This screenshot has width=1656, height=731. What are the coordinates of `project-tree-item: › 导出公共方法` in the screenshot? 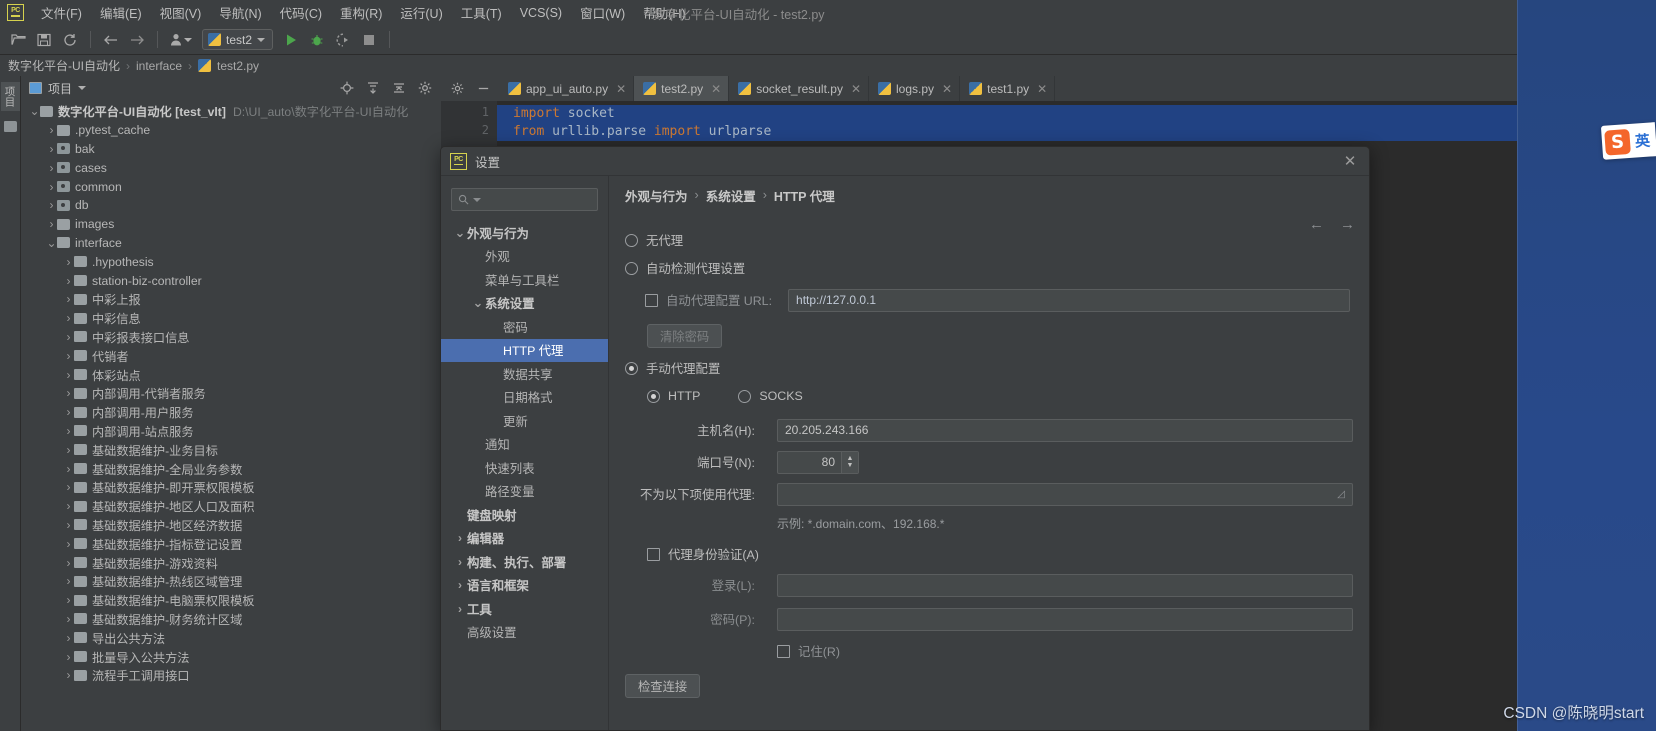 It's located at (231, 637).